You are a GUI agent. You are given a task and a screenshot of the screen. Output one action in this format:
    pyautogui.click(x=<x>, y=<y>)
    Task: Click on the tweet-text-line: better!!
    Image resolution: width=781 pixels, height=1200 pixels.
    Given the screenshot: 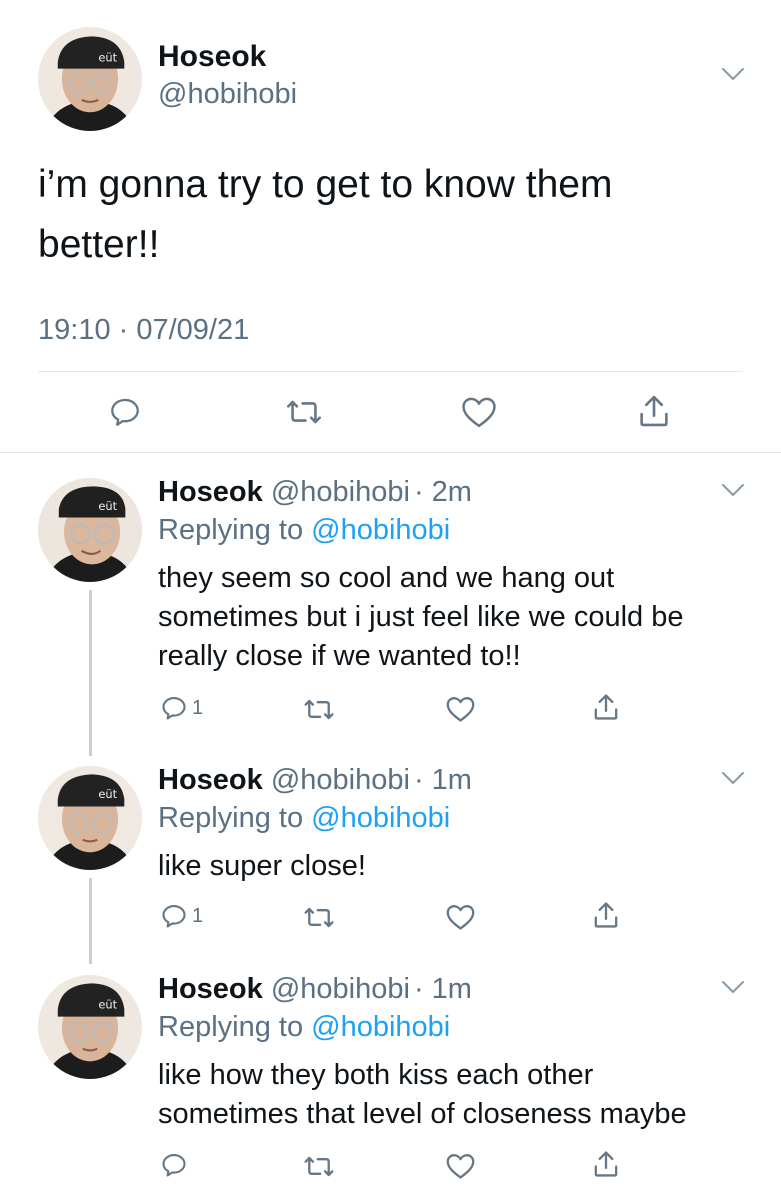 What is the action you would take?
    pyautogui.click(x=99, y=244)
    